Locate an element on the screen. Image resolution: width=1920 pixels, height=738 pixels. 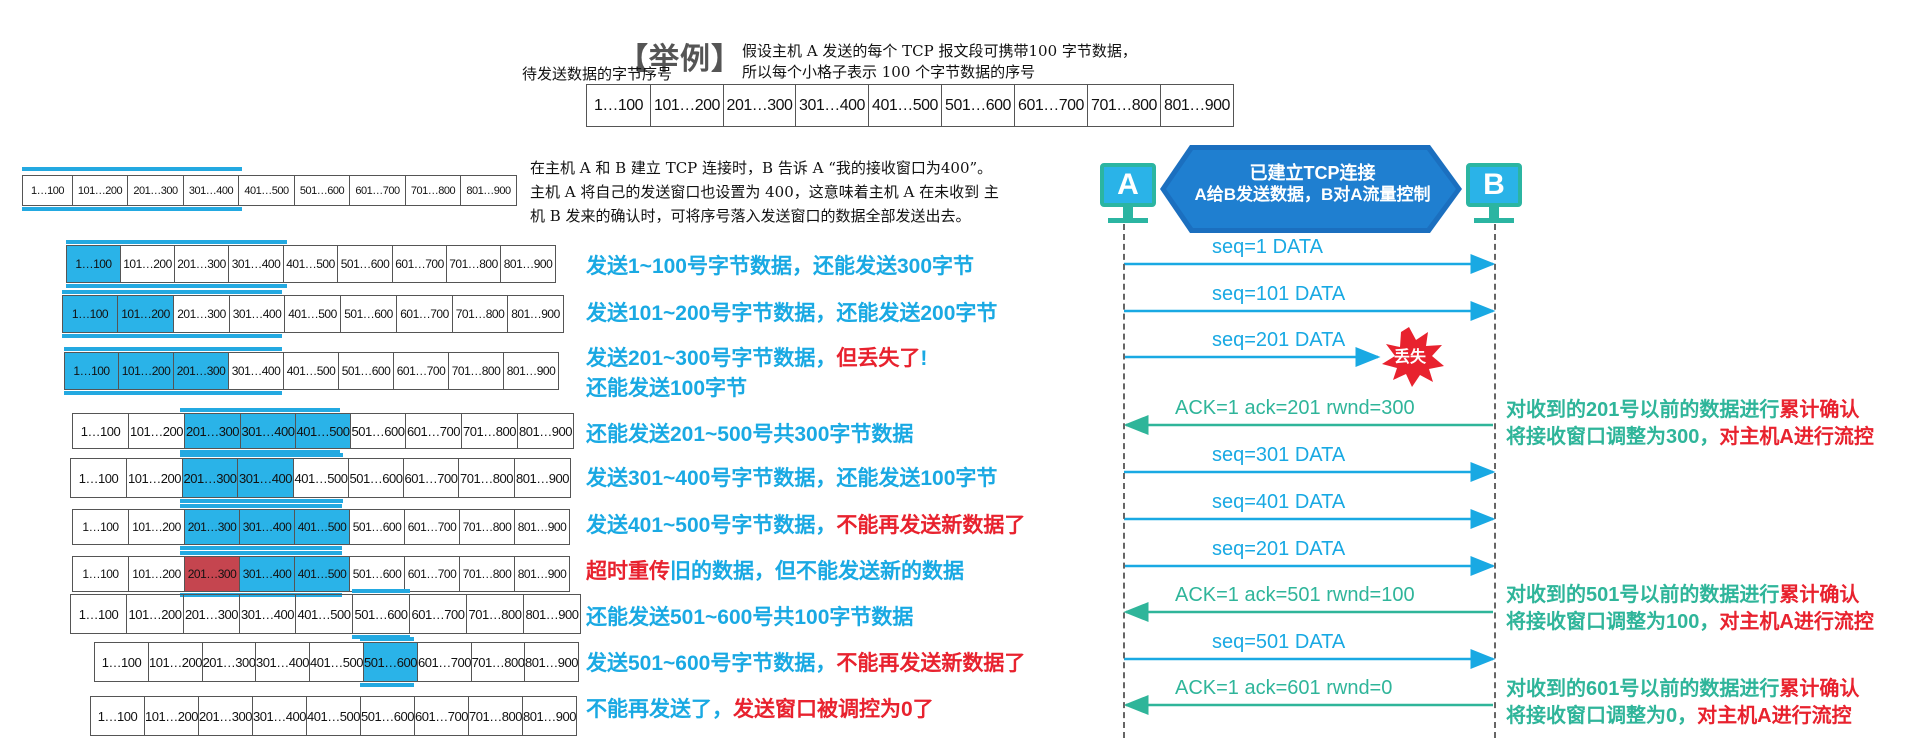
ack-note-part: 将接收窗口调整为300， is located at coordinates (1613, 437).